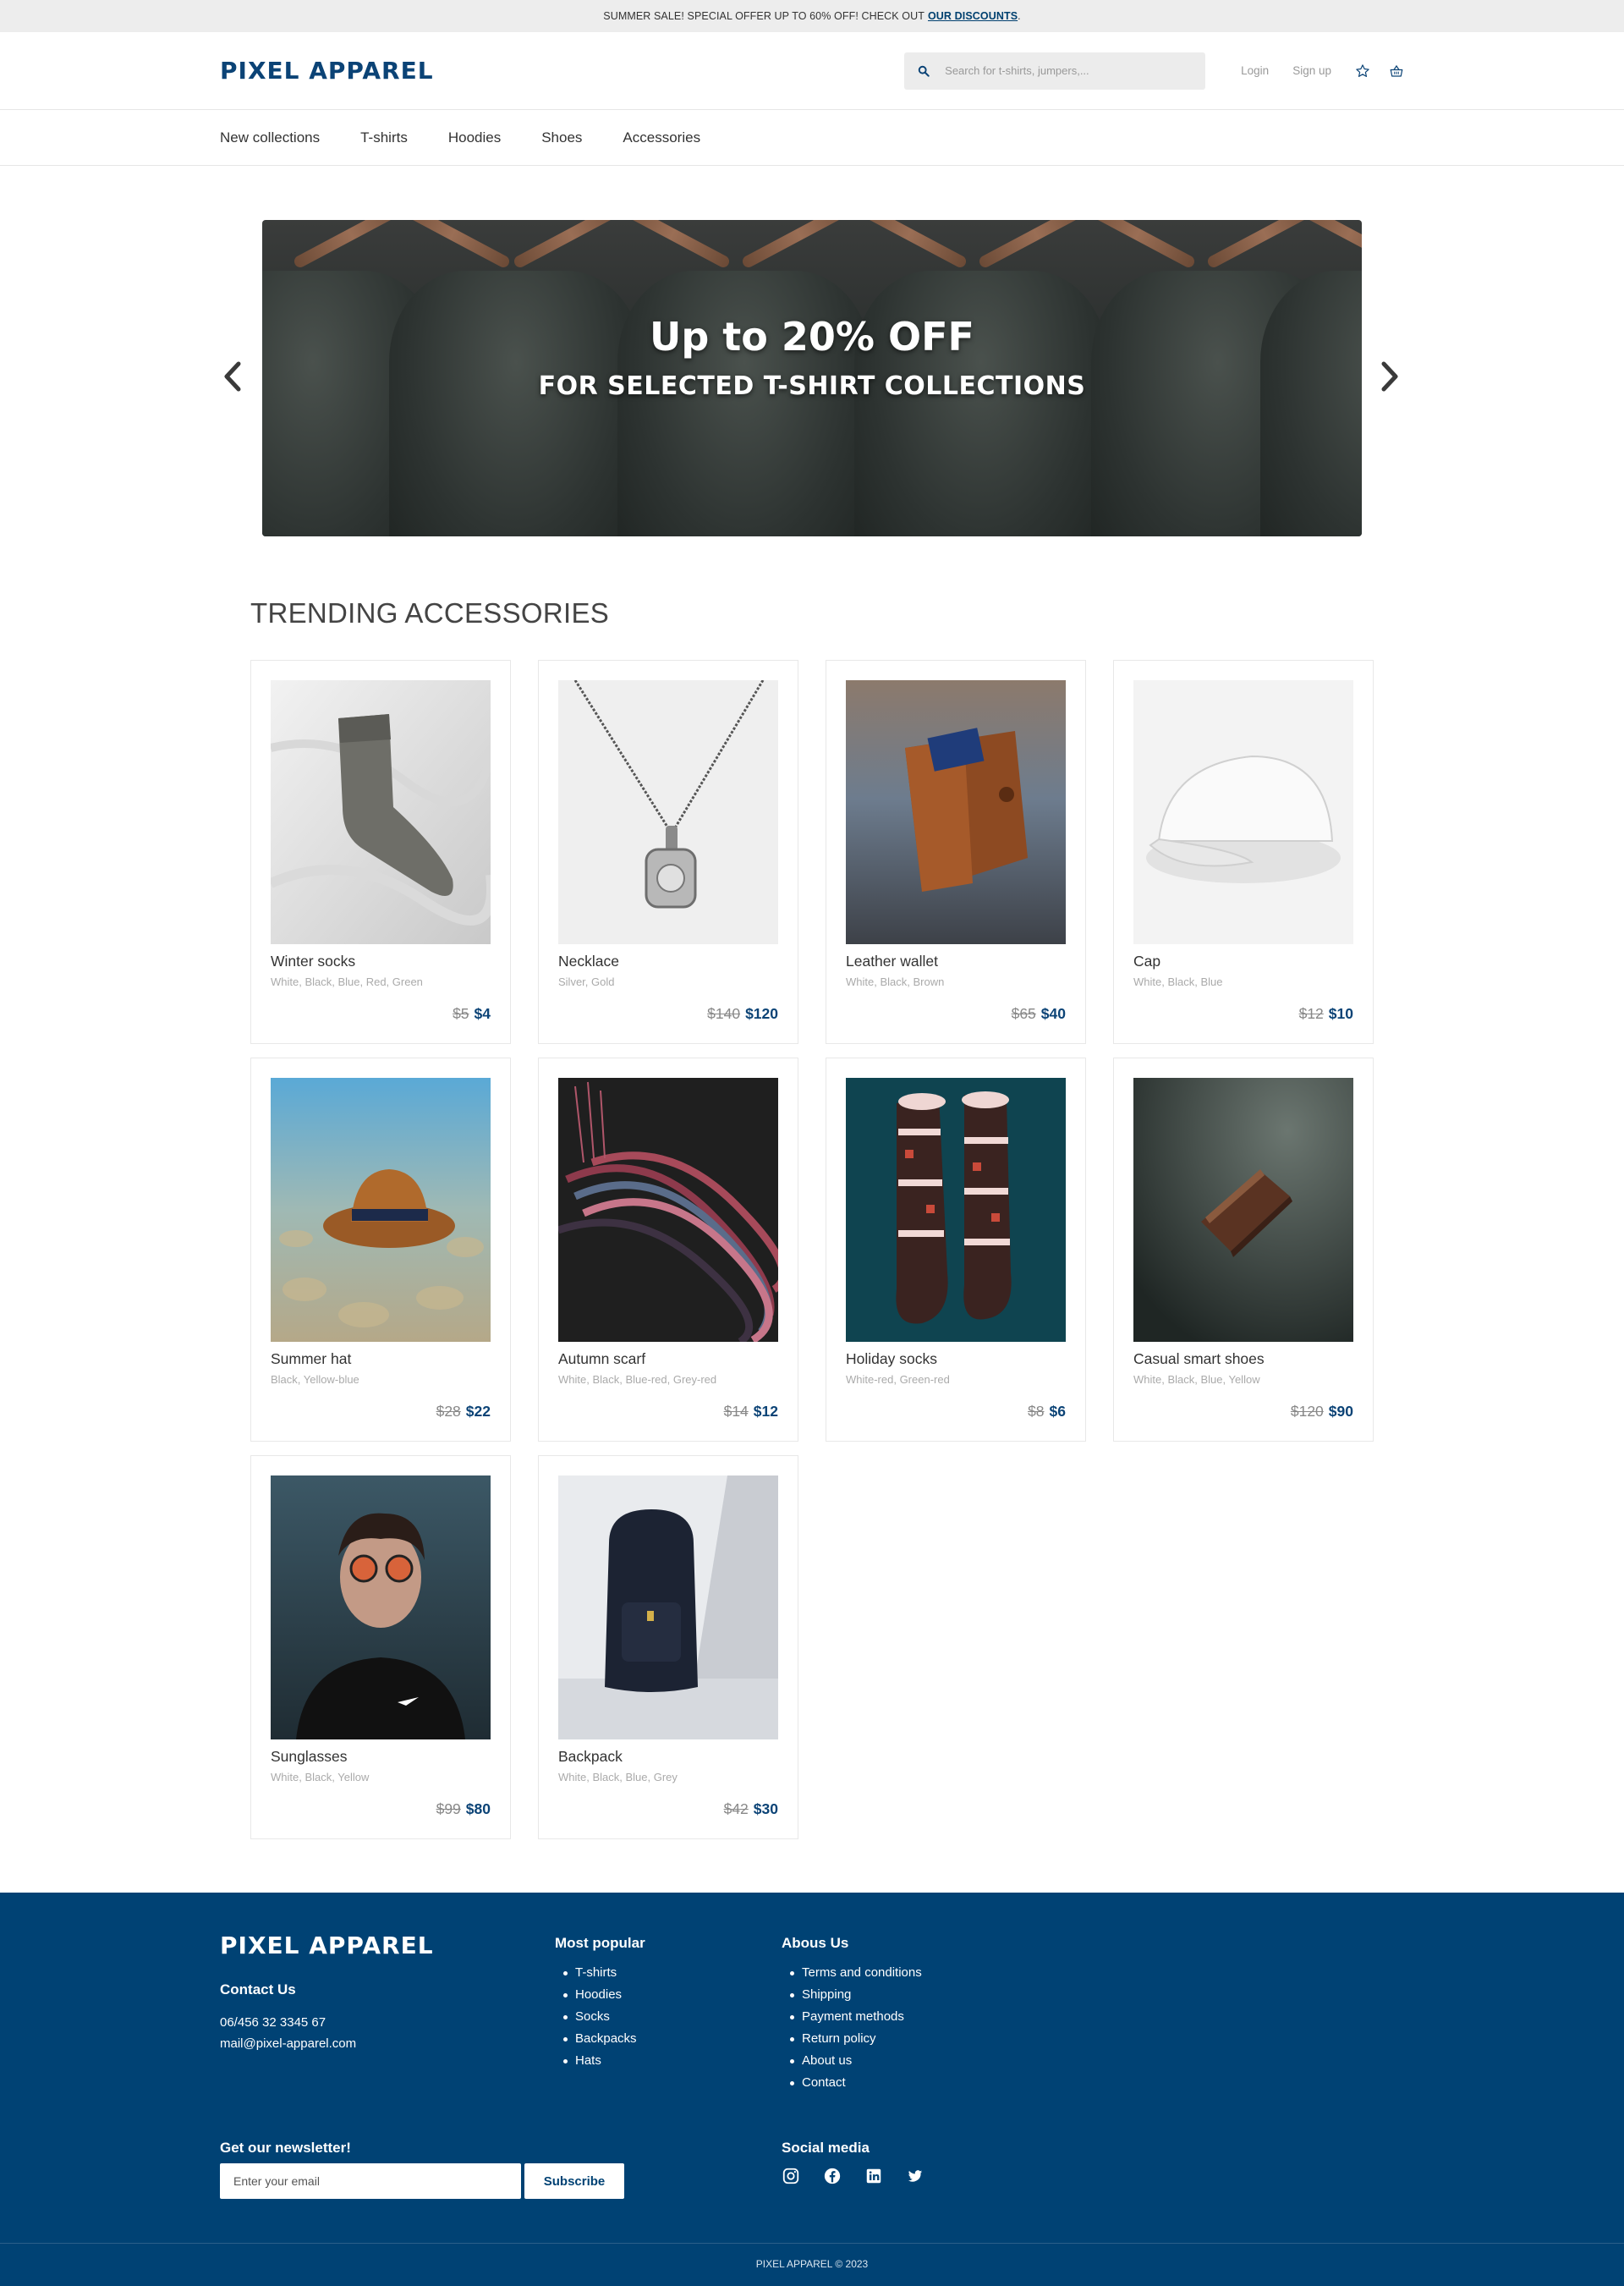  I want to click on contact-title: Contact Us, so click(258, 1989).